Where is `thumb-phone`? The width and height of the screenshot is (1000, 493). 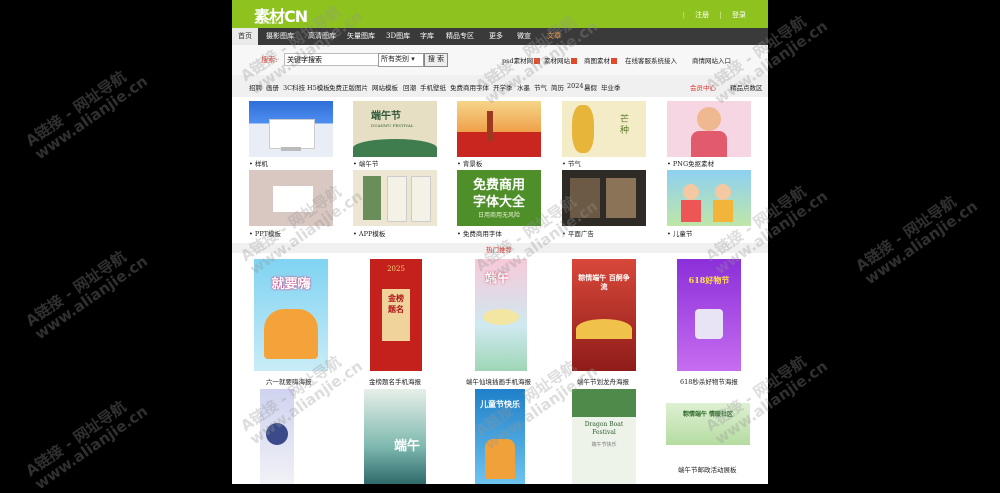
thumb-phone is located at coordinates (372, 198).